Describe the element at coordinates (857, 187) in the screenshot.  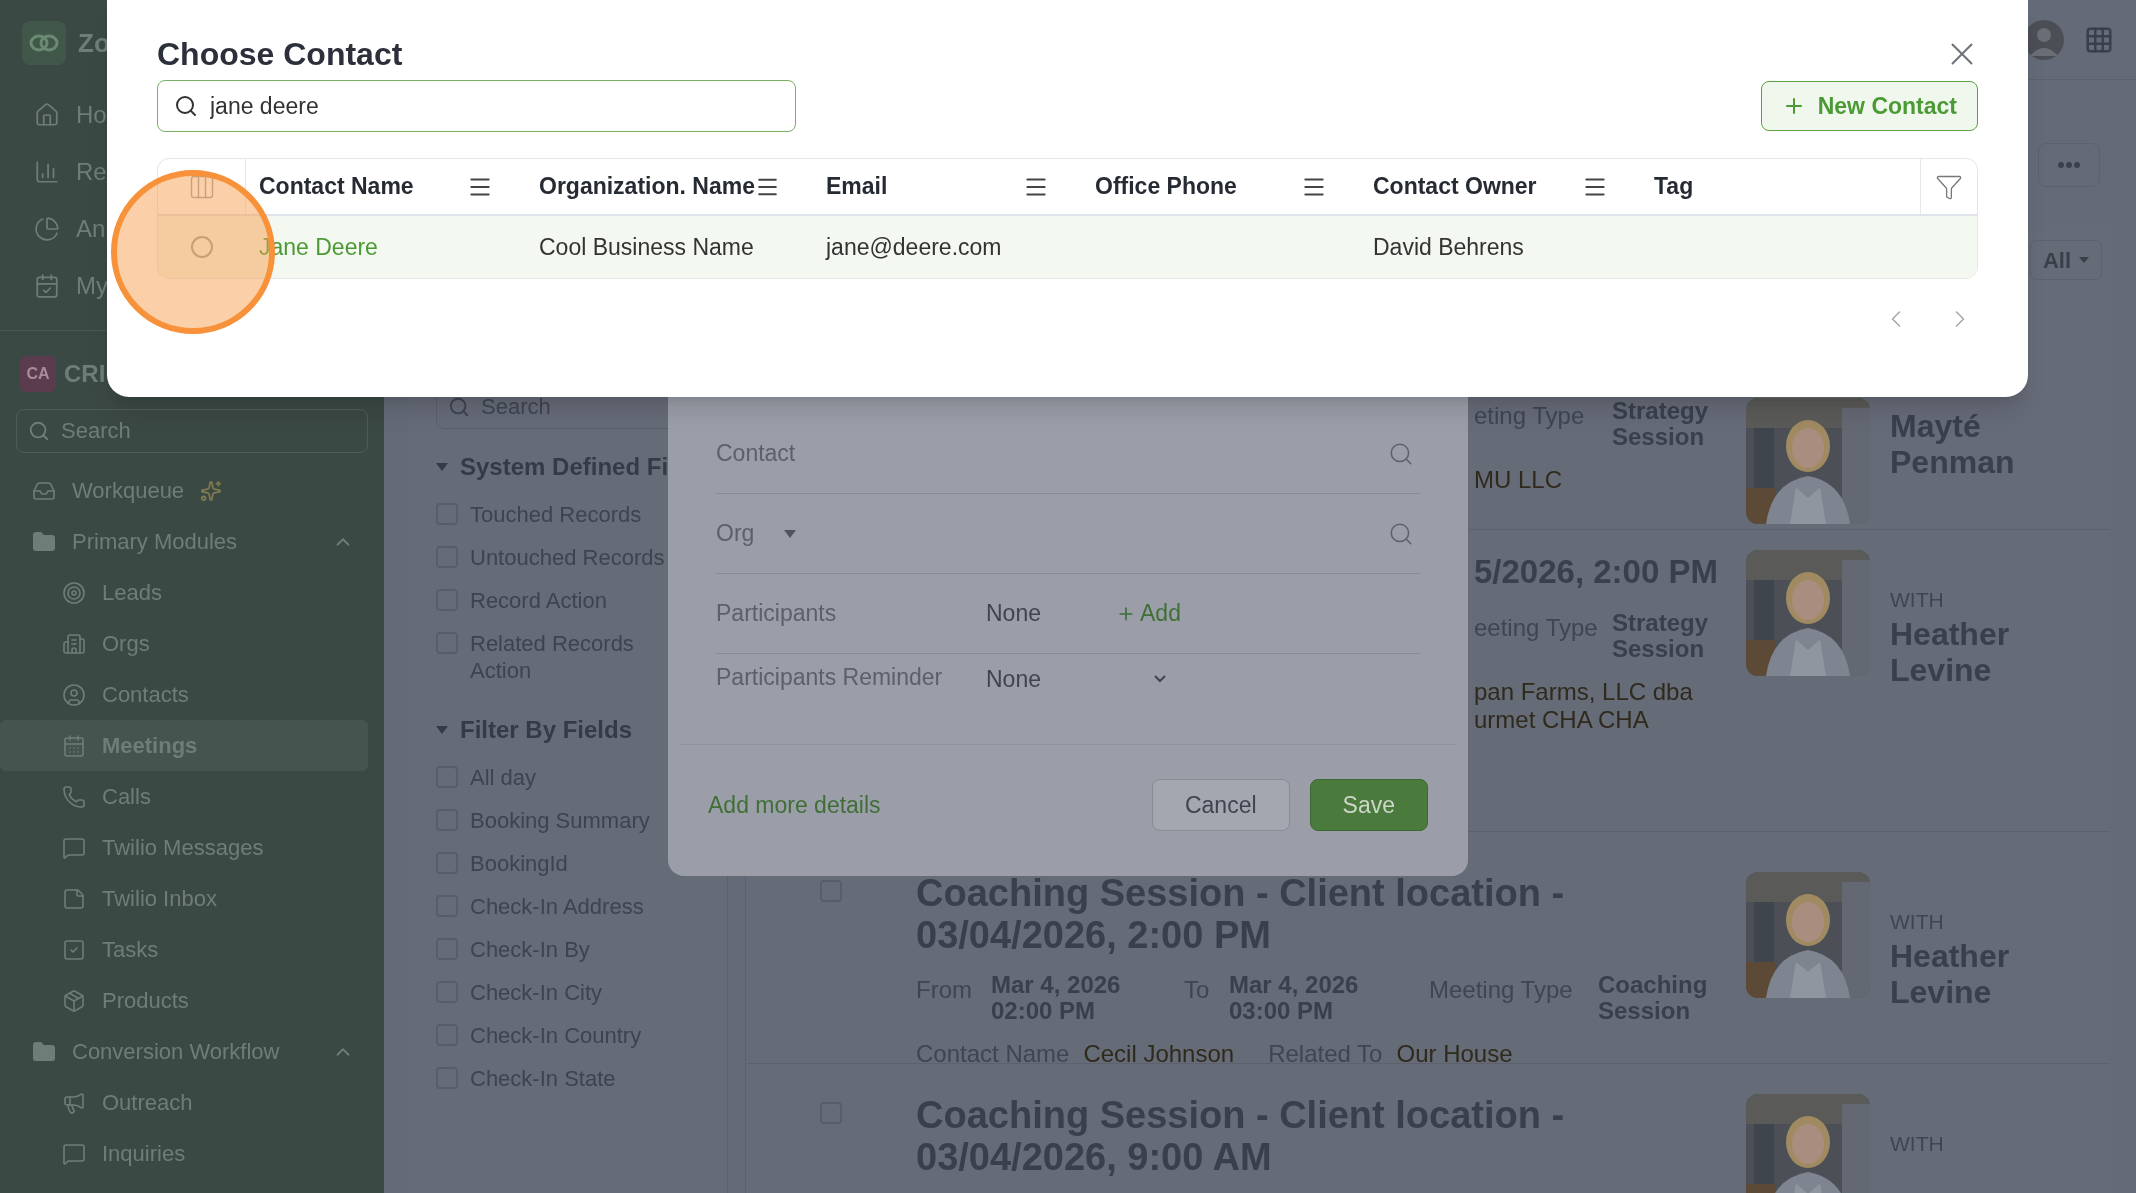
I see `column-header: Email` at that location.